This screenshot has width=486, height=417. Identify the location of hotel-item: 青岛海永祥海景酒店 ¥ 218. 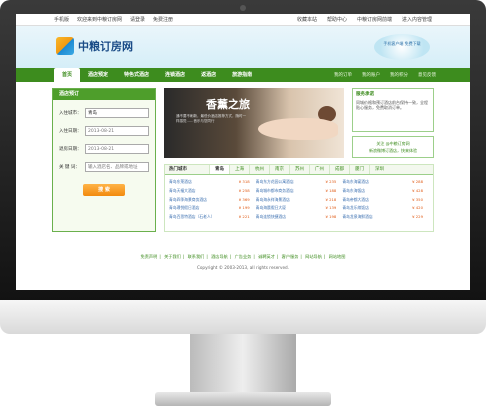
(299, 199).